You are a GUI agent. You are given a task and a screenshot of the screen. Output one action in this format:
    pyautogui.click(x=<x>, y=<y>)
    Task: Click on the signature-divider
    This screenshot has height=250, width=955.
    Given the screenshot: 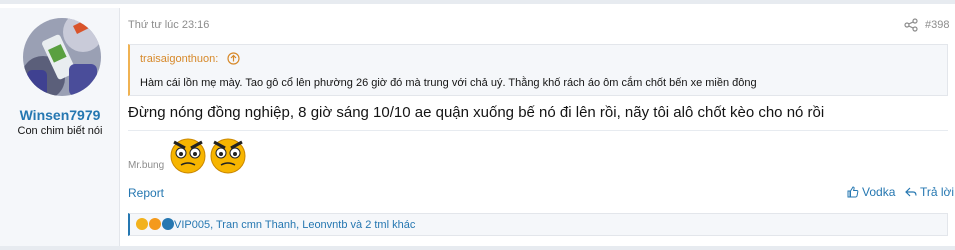 What is the action you would take?
    pyautogui.click(x=538, y=130)
    